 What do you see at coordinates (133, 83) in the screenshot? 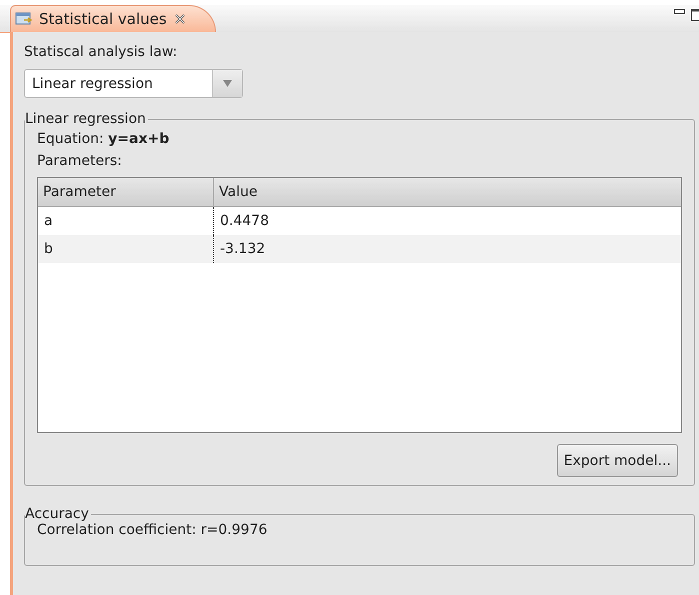
I see `law-dropdown: Linear regression` at bounding box center [133, 83].